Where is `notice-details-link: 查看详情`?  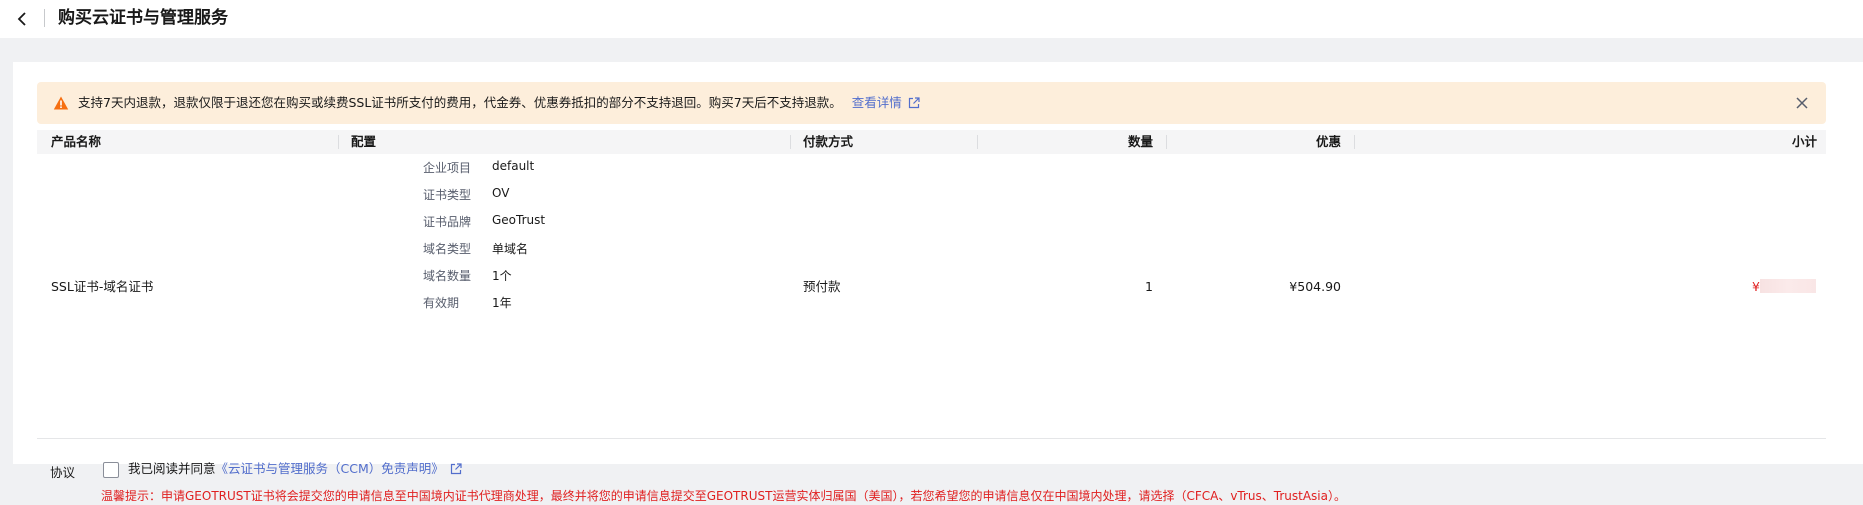
notice-details-link: 查看详情 is located at coordinates (886, 102).